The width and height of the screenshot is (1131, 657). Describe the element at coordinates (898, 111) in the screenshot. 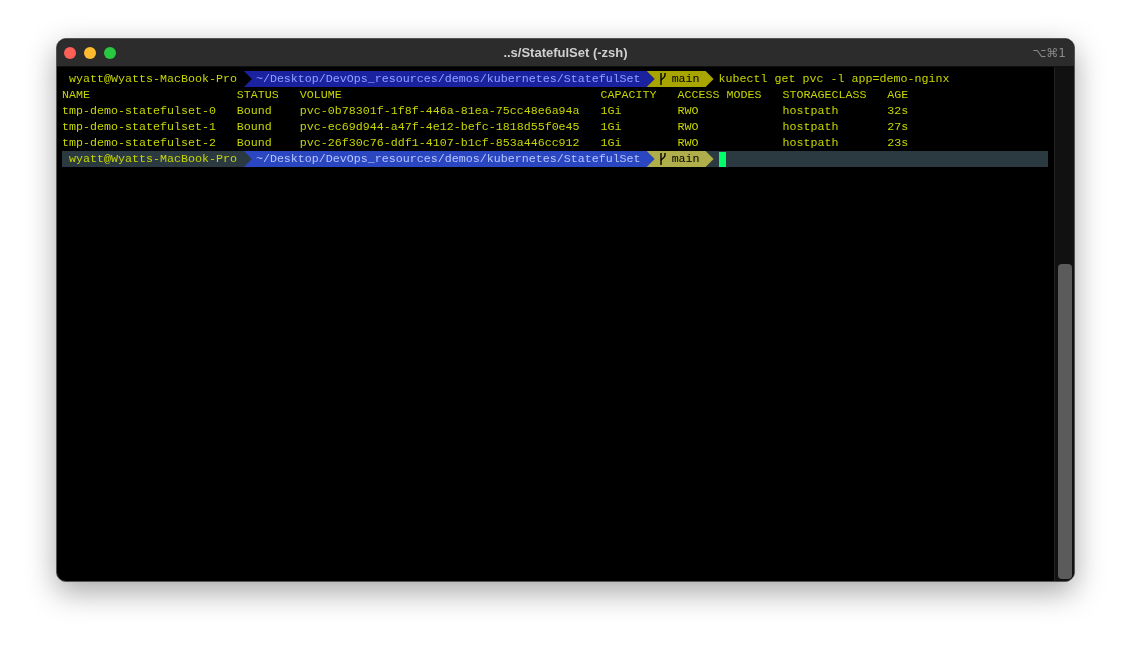

I see `table-cell-text: 32s` at that location.